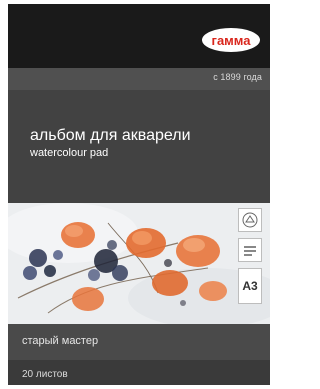  What do you see at coordinates (60, 341) in the screenshot?
I see `series-name: старый мастер` at bounding box center [60, 341].